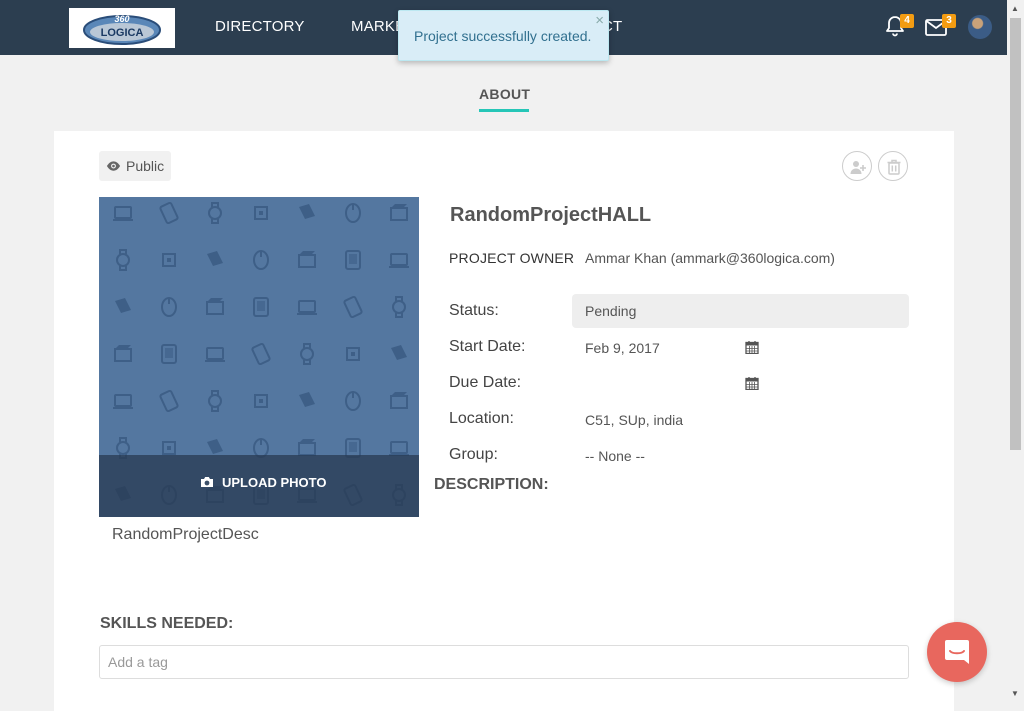 The height and width of the screenshot is (711, 1024). Describe the element at coordinates (260, 26) in the screenshot. I see `nav-directory: DIRECTORY` at that location.